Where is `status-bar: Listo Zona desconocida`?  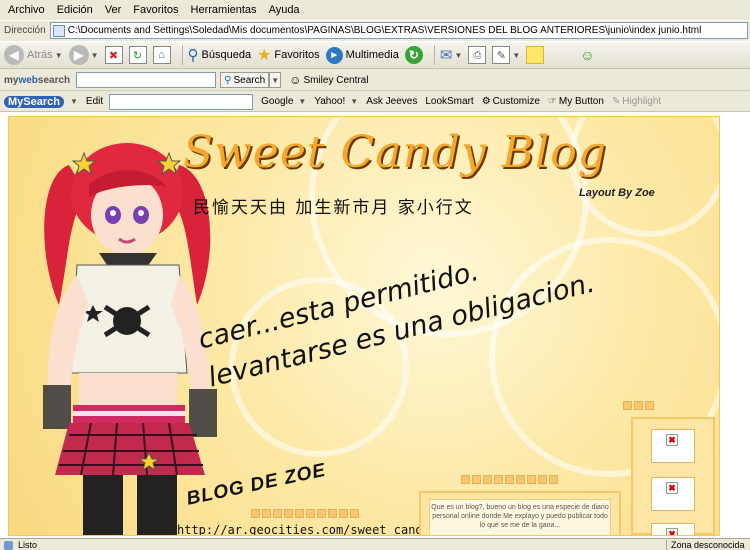 status-bar: Listo Zona desconocida is located at coordinates (375, 544).